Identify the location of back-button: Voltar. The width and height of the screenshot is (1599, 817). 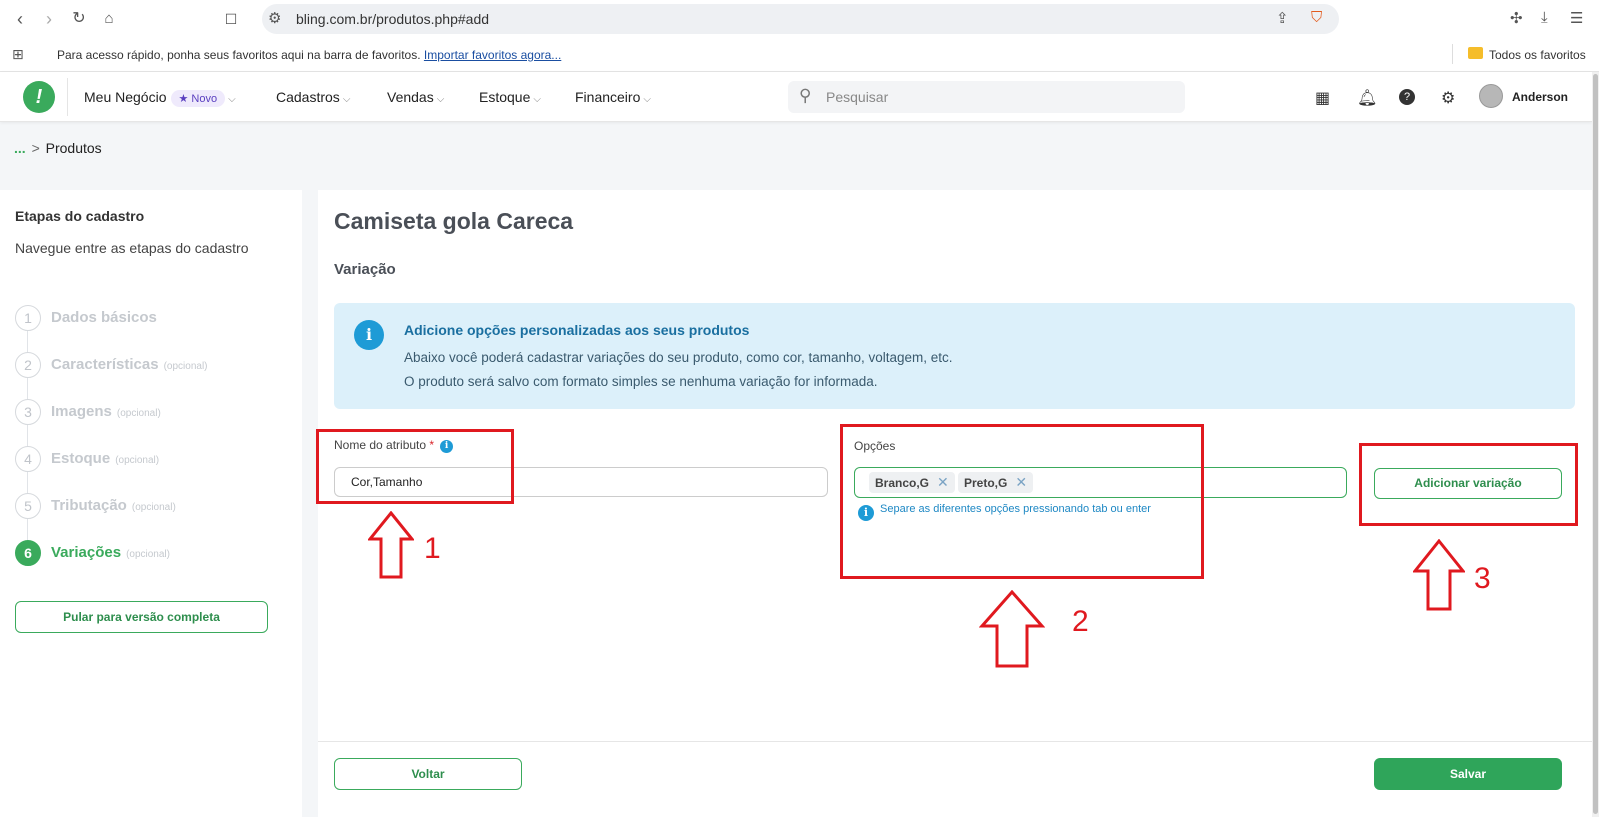
(428, 774).